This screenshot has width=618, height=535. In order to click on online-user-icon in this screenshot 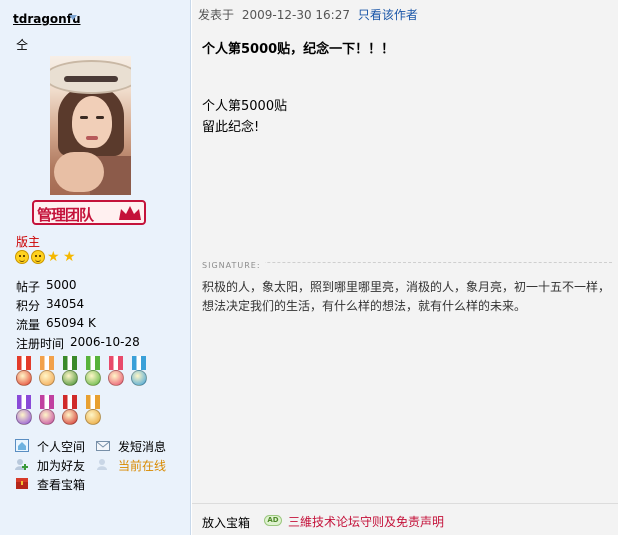, I will do `click(102, 464)`.